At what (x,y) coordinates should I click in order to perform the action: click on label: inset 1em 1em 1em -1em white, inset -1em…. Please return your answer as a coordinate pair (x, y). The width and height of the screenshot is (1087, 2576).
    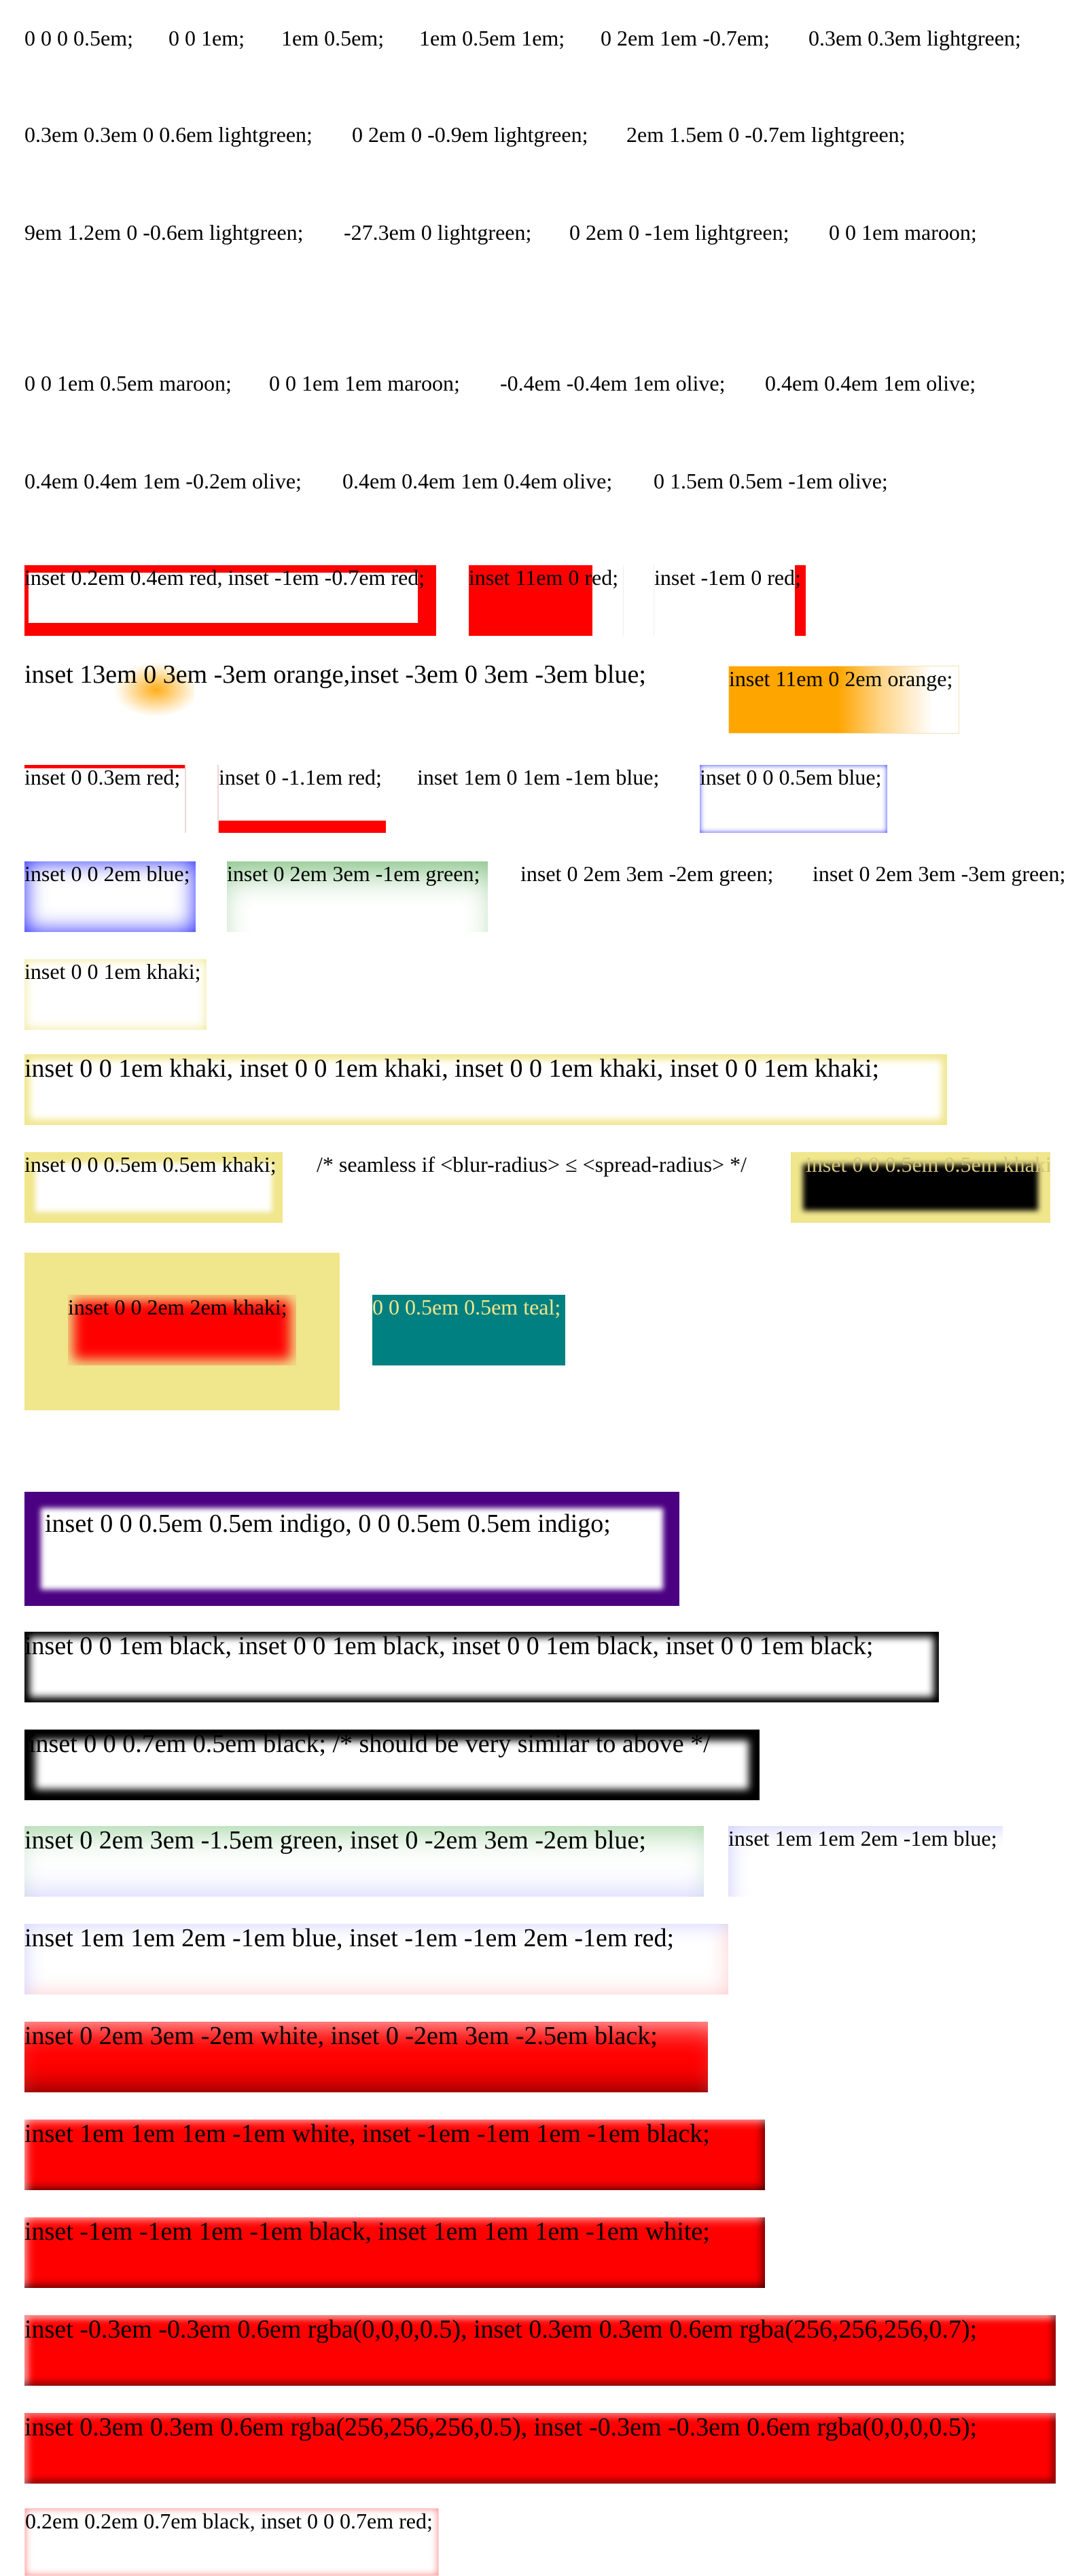
    Looking at the image, I should click on (367, 2133).